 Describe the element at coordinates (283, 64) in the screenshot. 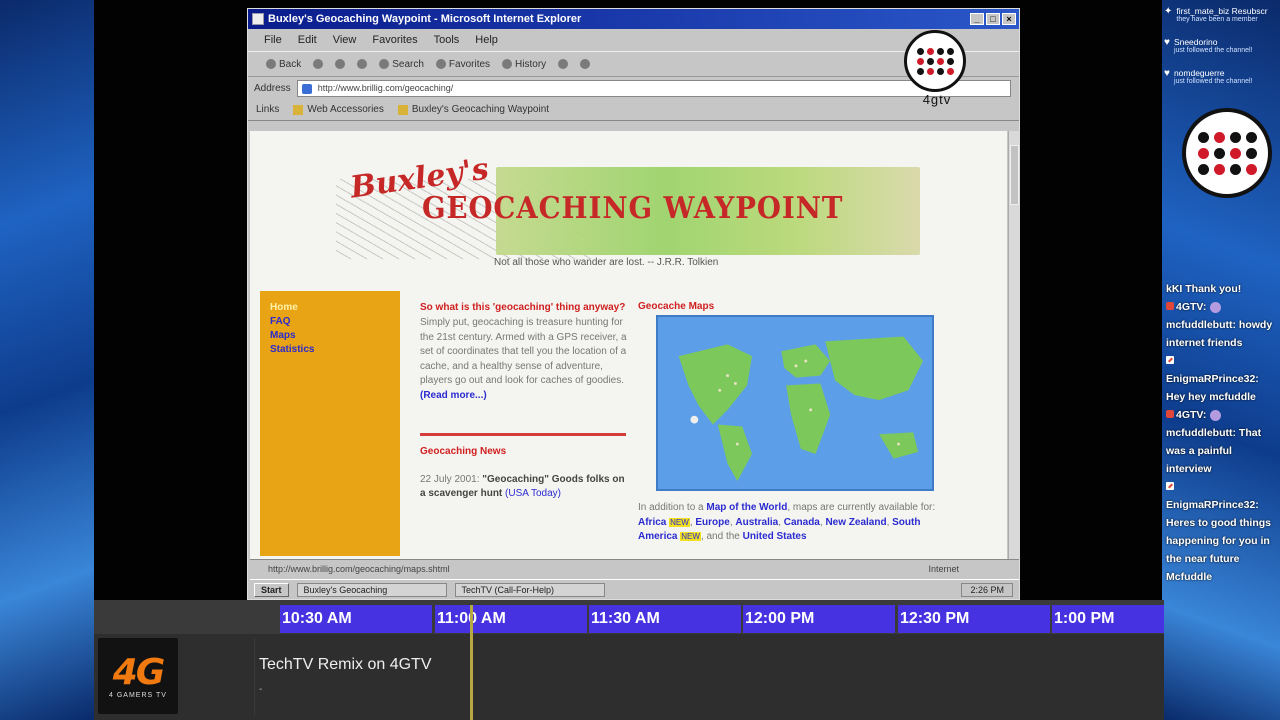

I see `back-button: Back` at that location.